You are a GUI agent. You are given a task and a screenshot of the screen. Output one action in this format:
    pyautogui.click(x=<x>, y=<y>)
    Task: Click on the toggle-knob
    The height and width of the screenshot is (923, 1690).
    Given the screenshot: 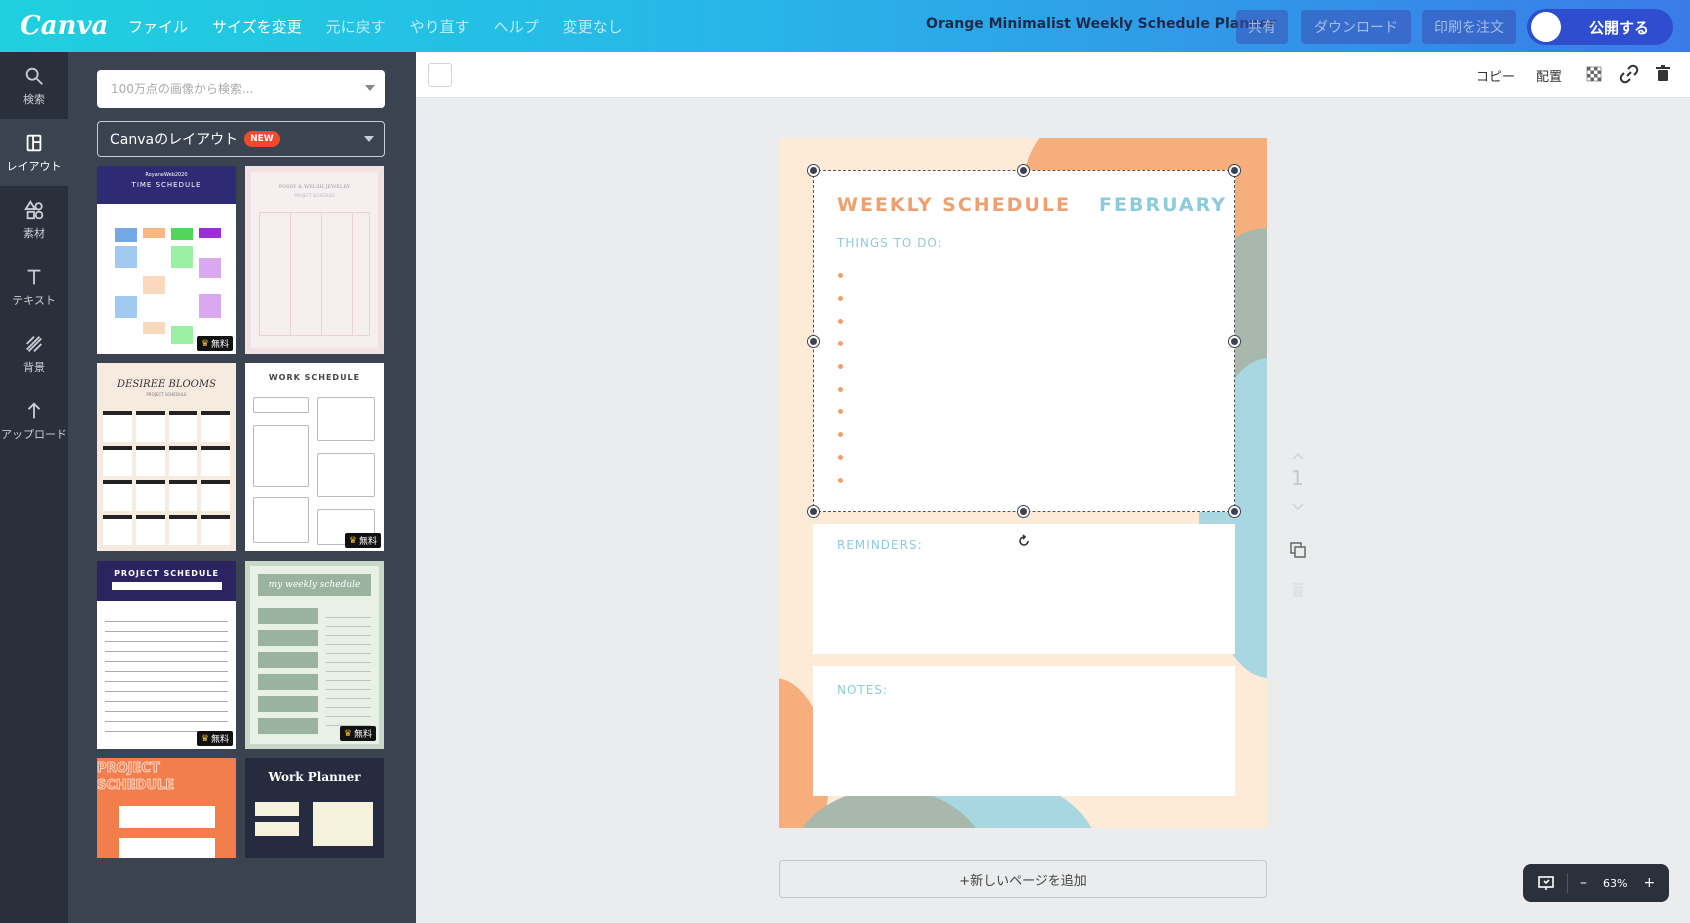 What is the action you would take?
    pyautogui.click(x=1546, y=27)
    